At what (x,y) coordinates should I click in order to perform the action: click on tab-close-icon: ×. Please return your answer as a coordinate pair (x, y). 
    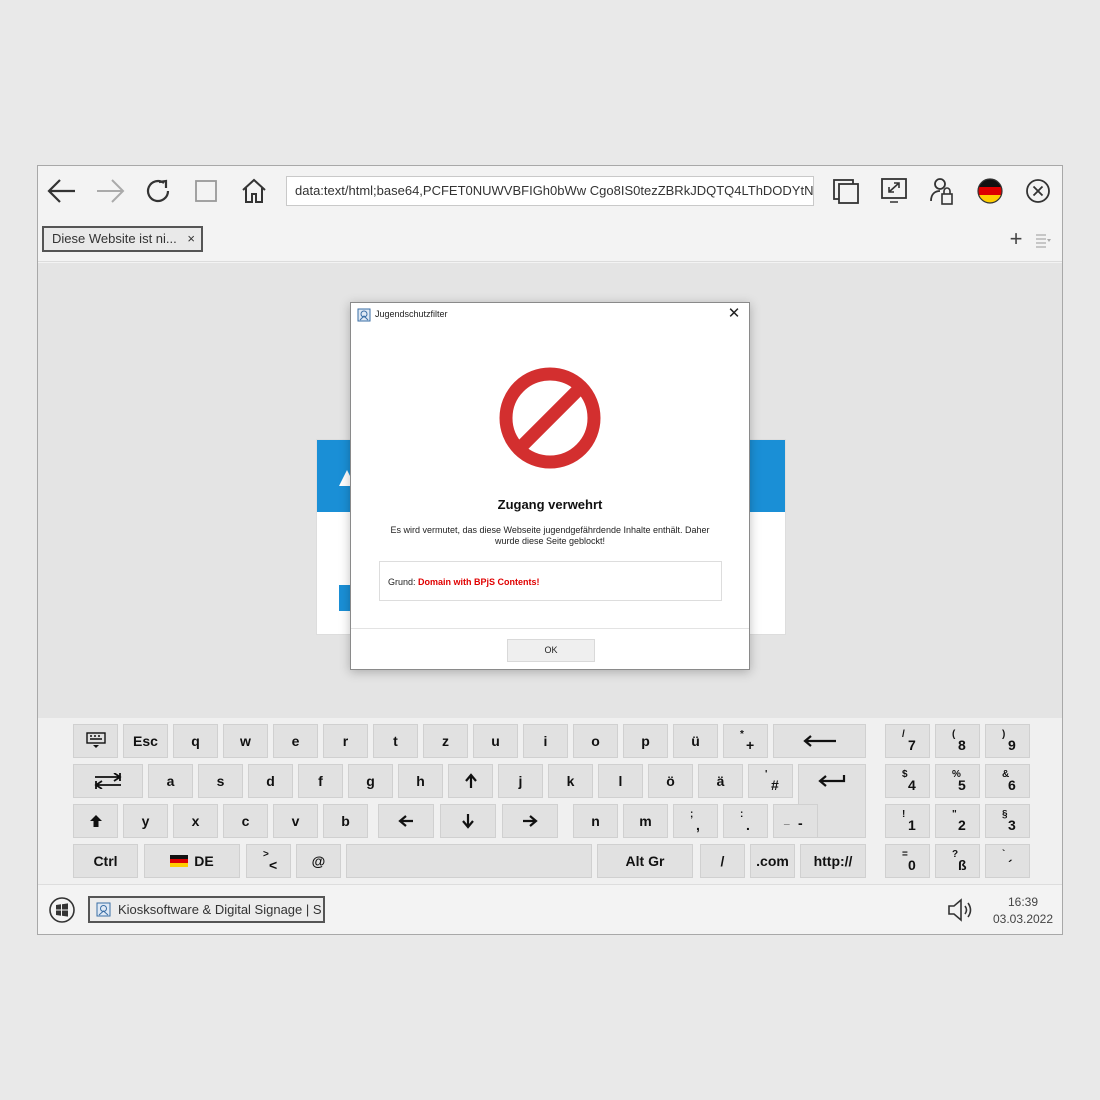
    Looking at the image, I should click on (191, 239).